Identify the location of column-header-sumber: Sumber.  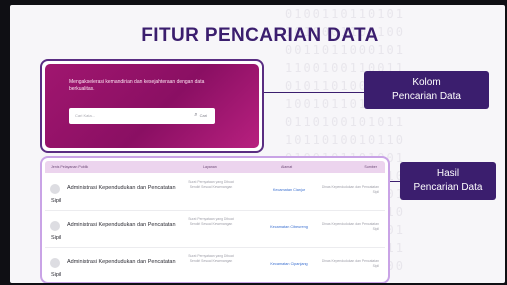
(370, 167).